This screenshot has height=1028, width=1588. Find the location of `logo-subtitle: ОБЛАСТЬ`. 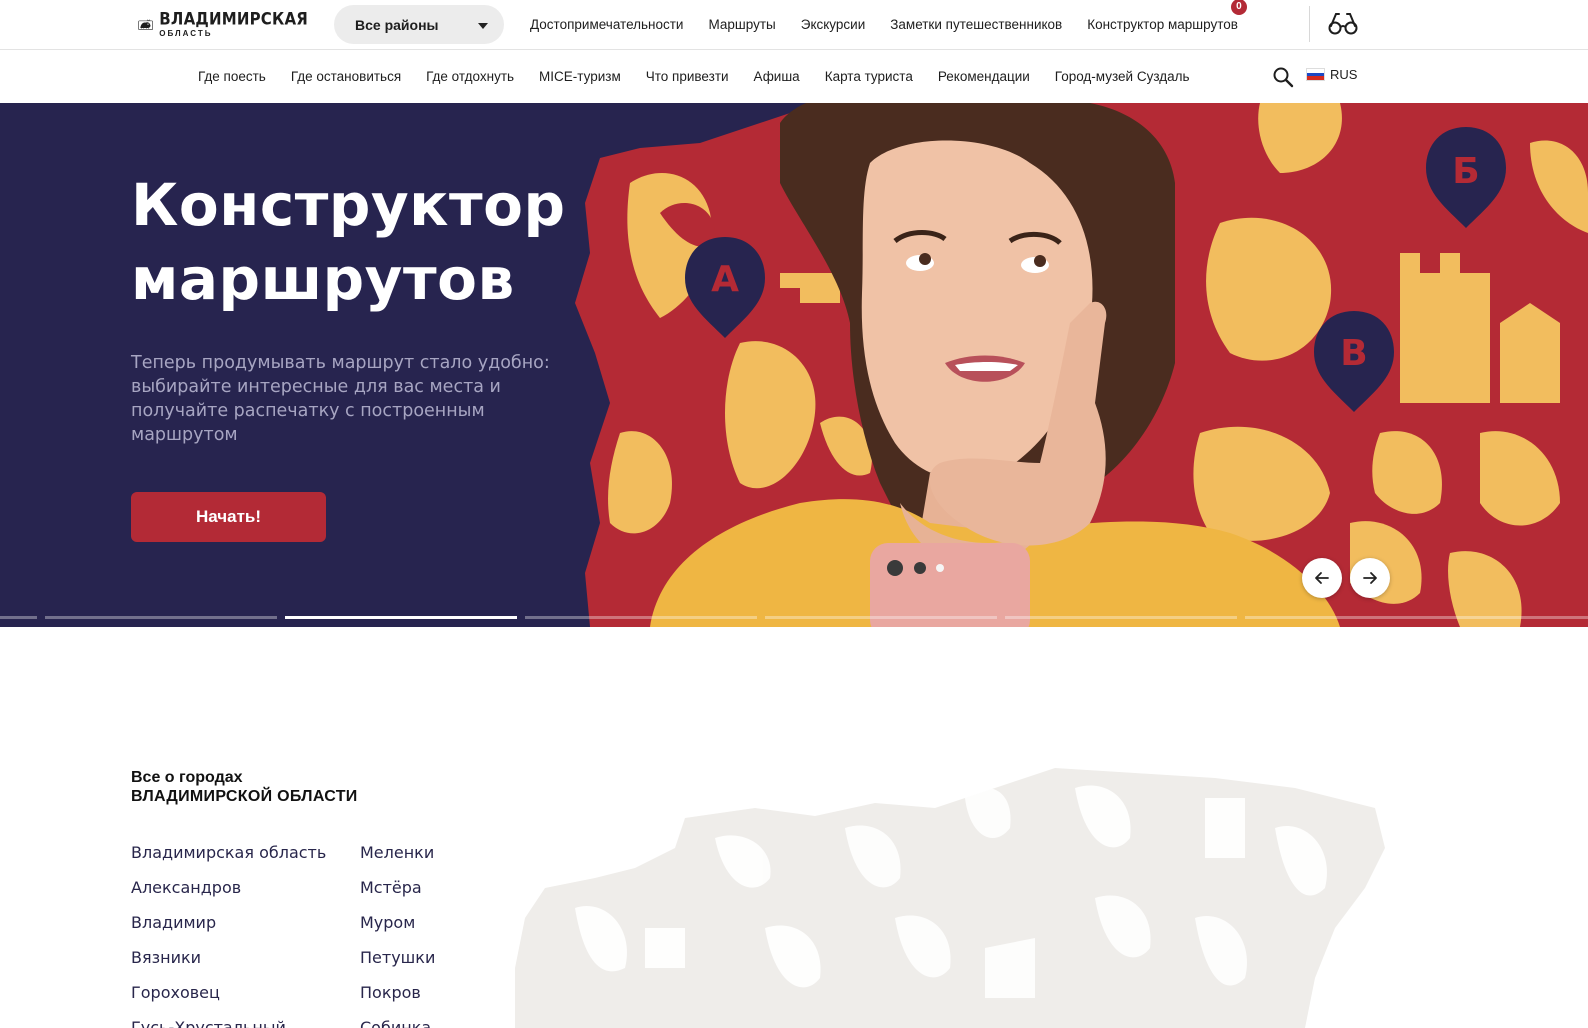

logo-subtitle: ОБЛАСТЬ is located at coordinates (186, 33).